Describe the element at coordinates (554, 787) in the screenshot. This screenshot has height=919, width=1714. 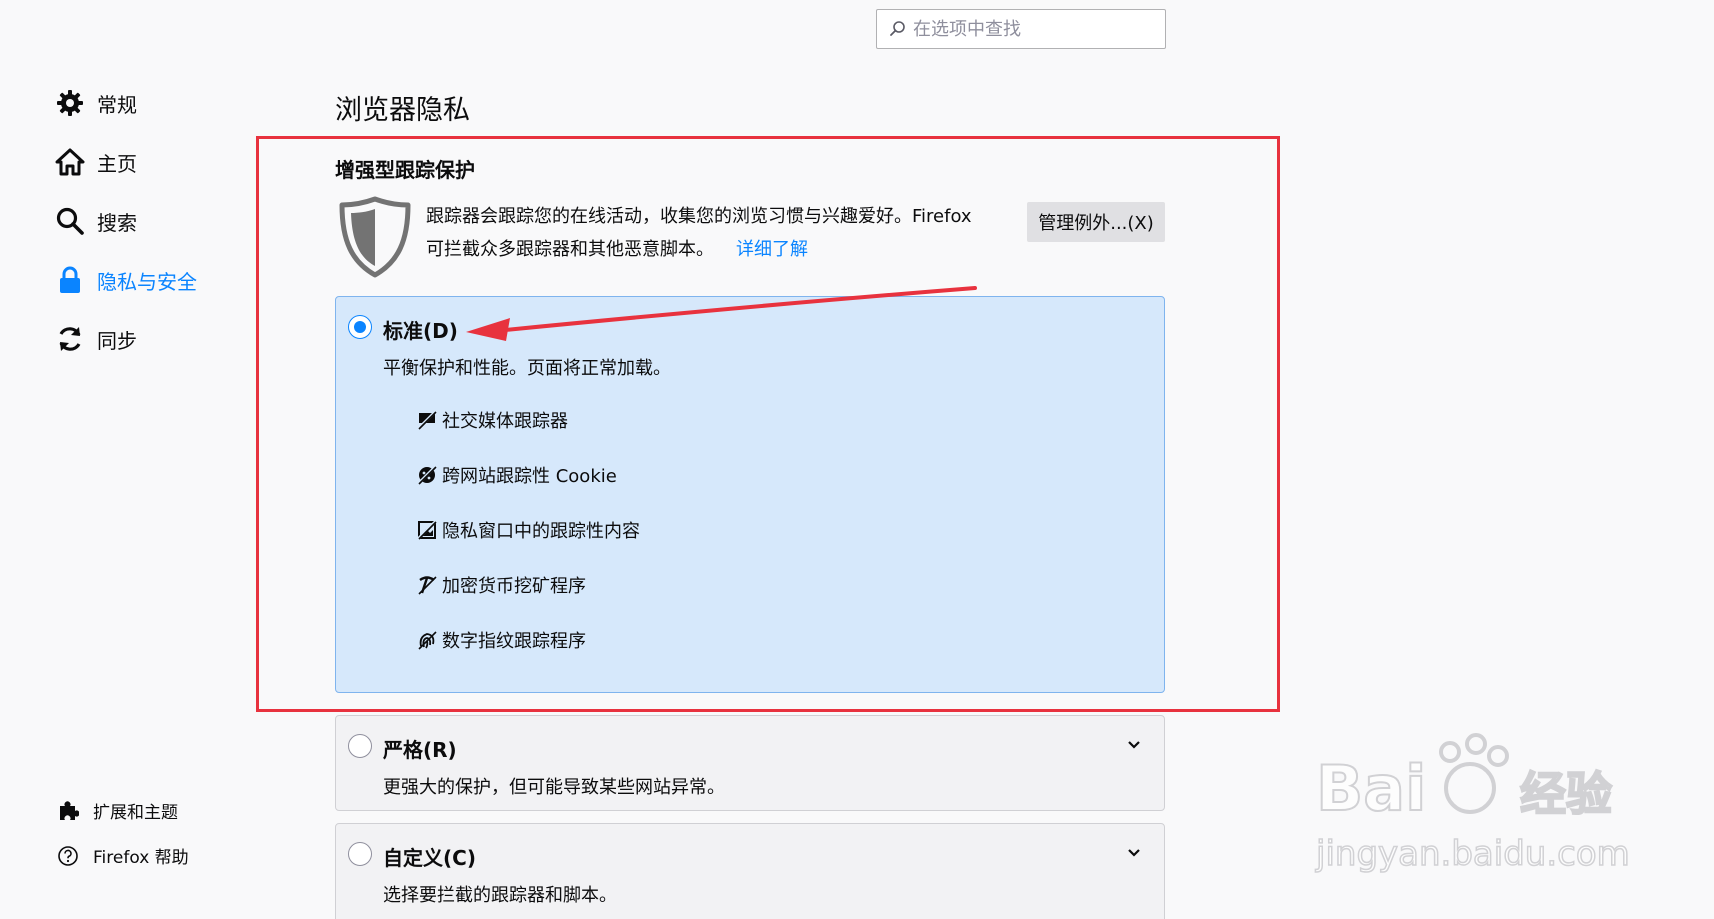
I see `option-description: 更强大的保护，但可能导致某些网站异常。` at that location.